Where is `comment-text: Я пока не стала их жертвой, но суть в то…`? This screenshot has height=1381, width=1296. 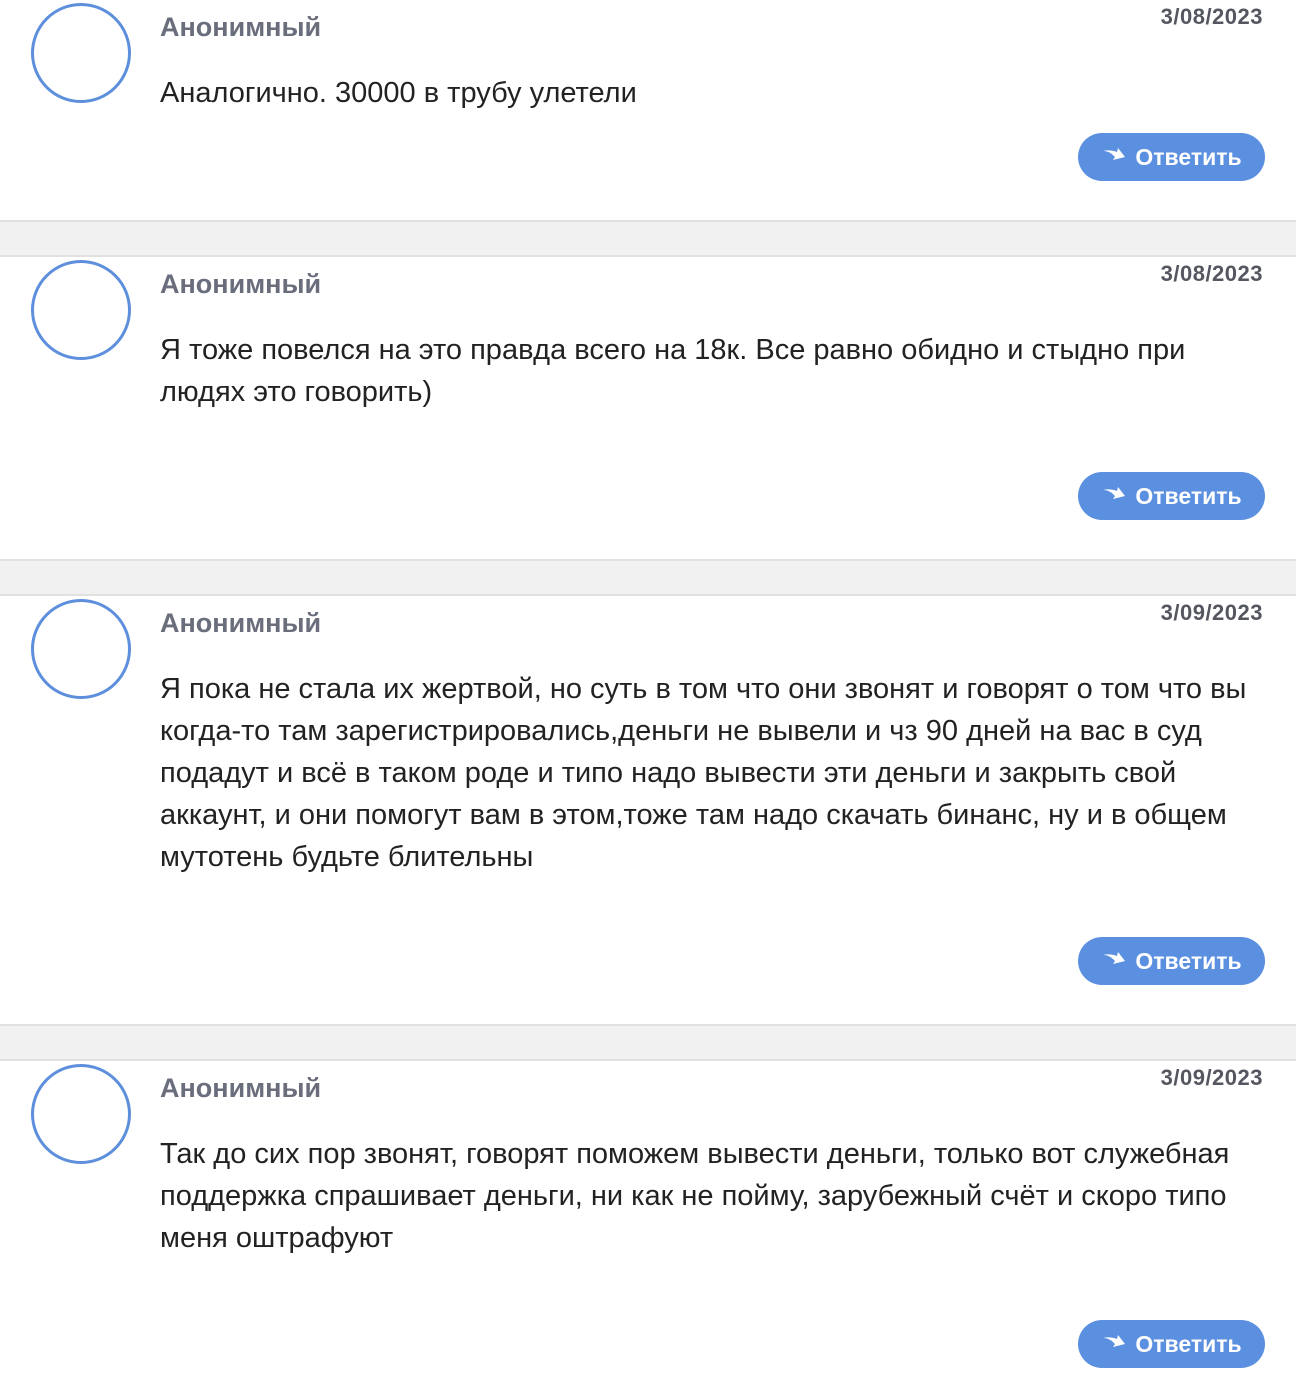 comment-text: Я пока не стала их жертвой, но суть в то… is located at coordinates (703, 773).